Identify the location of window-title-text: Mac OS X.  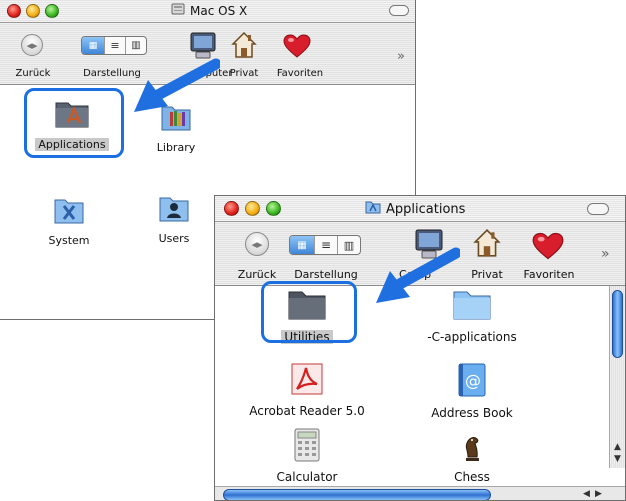
(219, 10).